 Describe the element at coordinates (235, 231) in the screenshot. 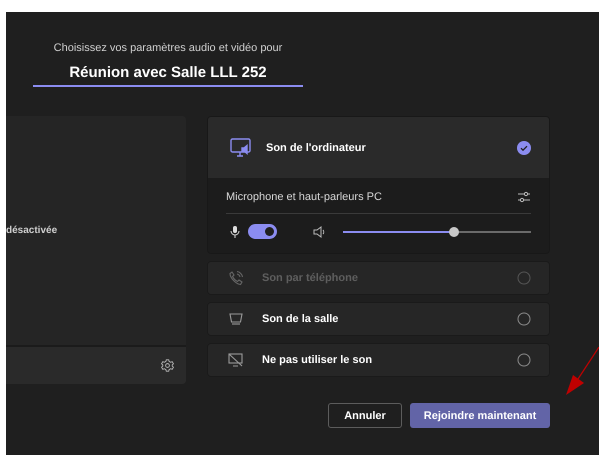

I see `microphone-icon` at that location.